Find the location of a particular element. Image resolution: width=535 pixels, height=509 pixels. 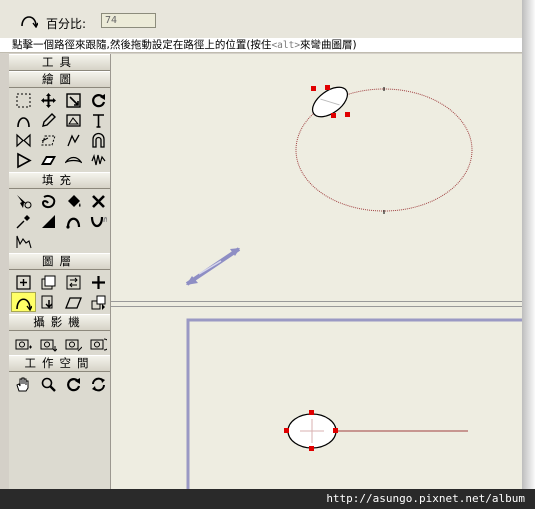

hint-text-before: 點擊一個路徑來跟隨,然後拖動設定在路徑上的位置(按住 is located at coordinates (142, 45).